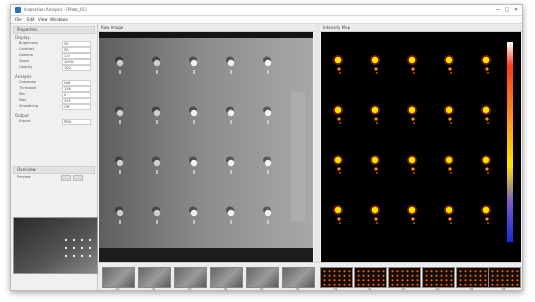  I want to click on close-button: ✕, so click(516, 10).